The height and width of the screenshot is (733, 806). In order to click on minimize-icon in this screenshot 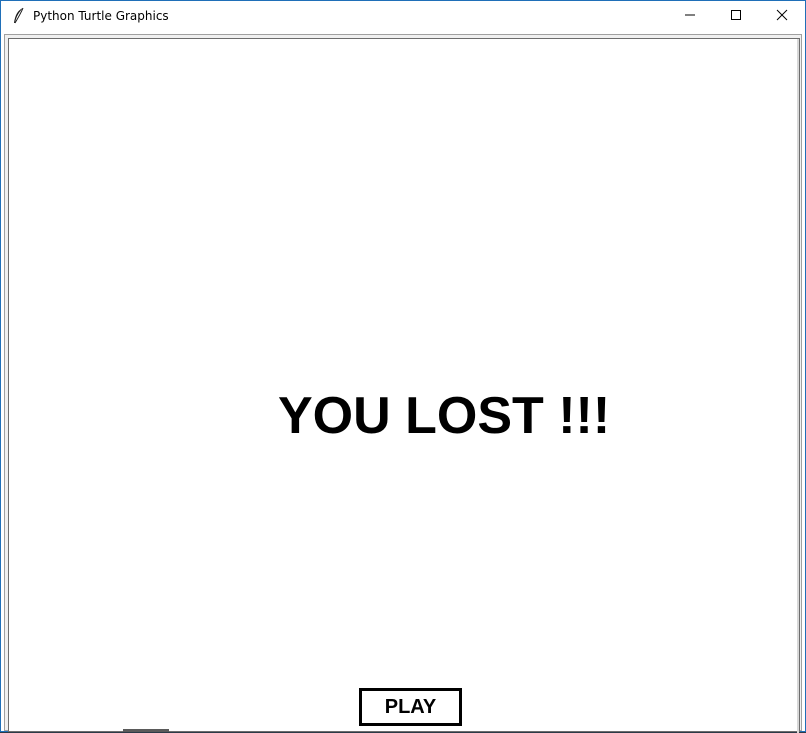, I will do `click(690, 17)`.